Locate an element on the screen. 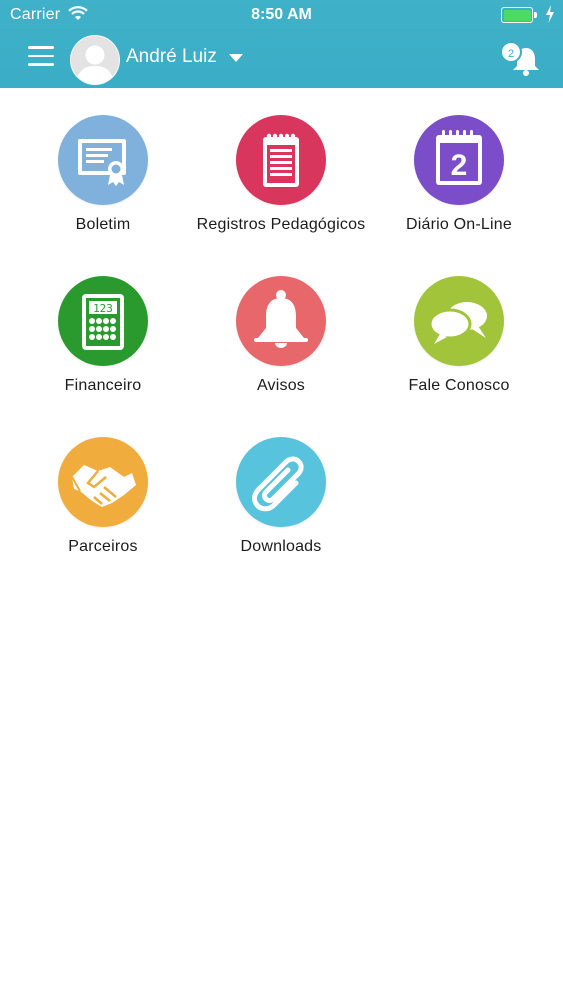 This screenshot has width=563, height=1000. user-silhouette-icon is located at coordinates (95, 60).